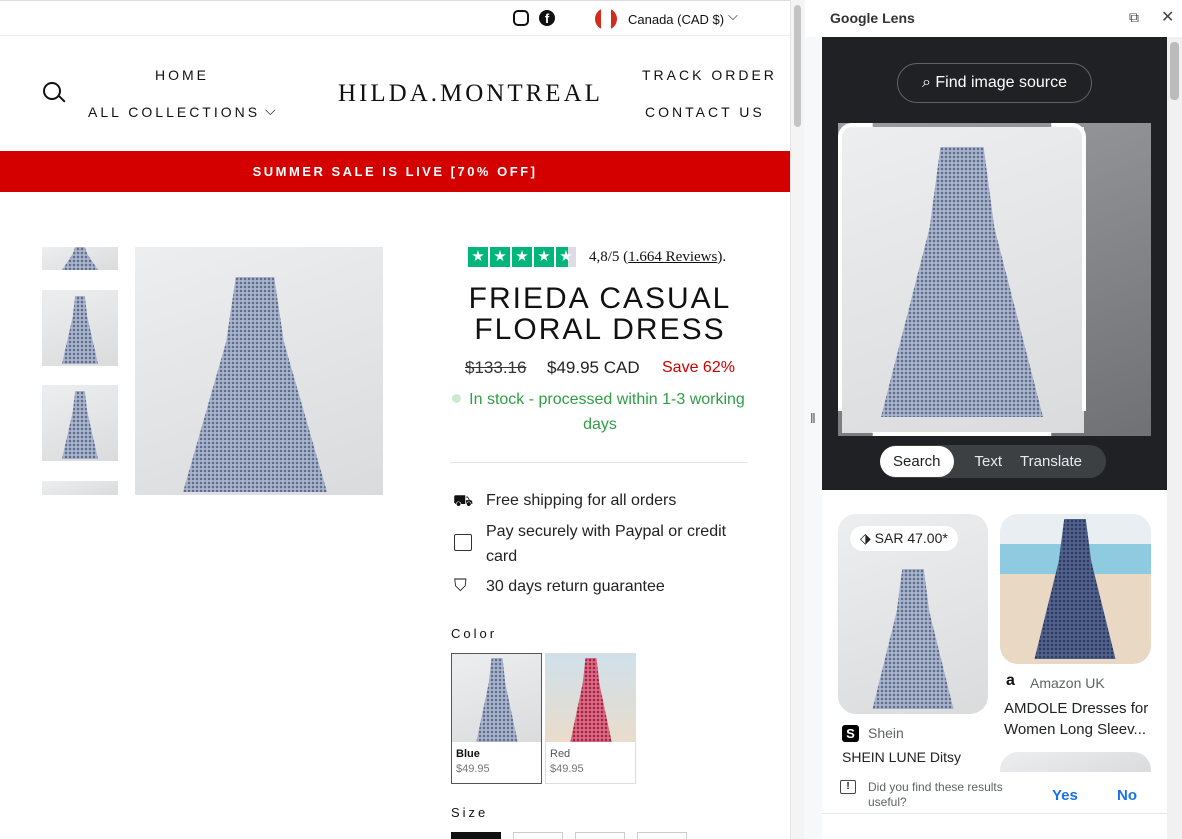 The width and height of the screenshot is (1182, 839). What do you see at coordinates (993, 18) in the screenshot?
I see `lens-header: Google Lens ⧉ ✕` at bounding box center [993, 18].